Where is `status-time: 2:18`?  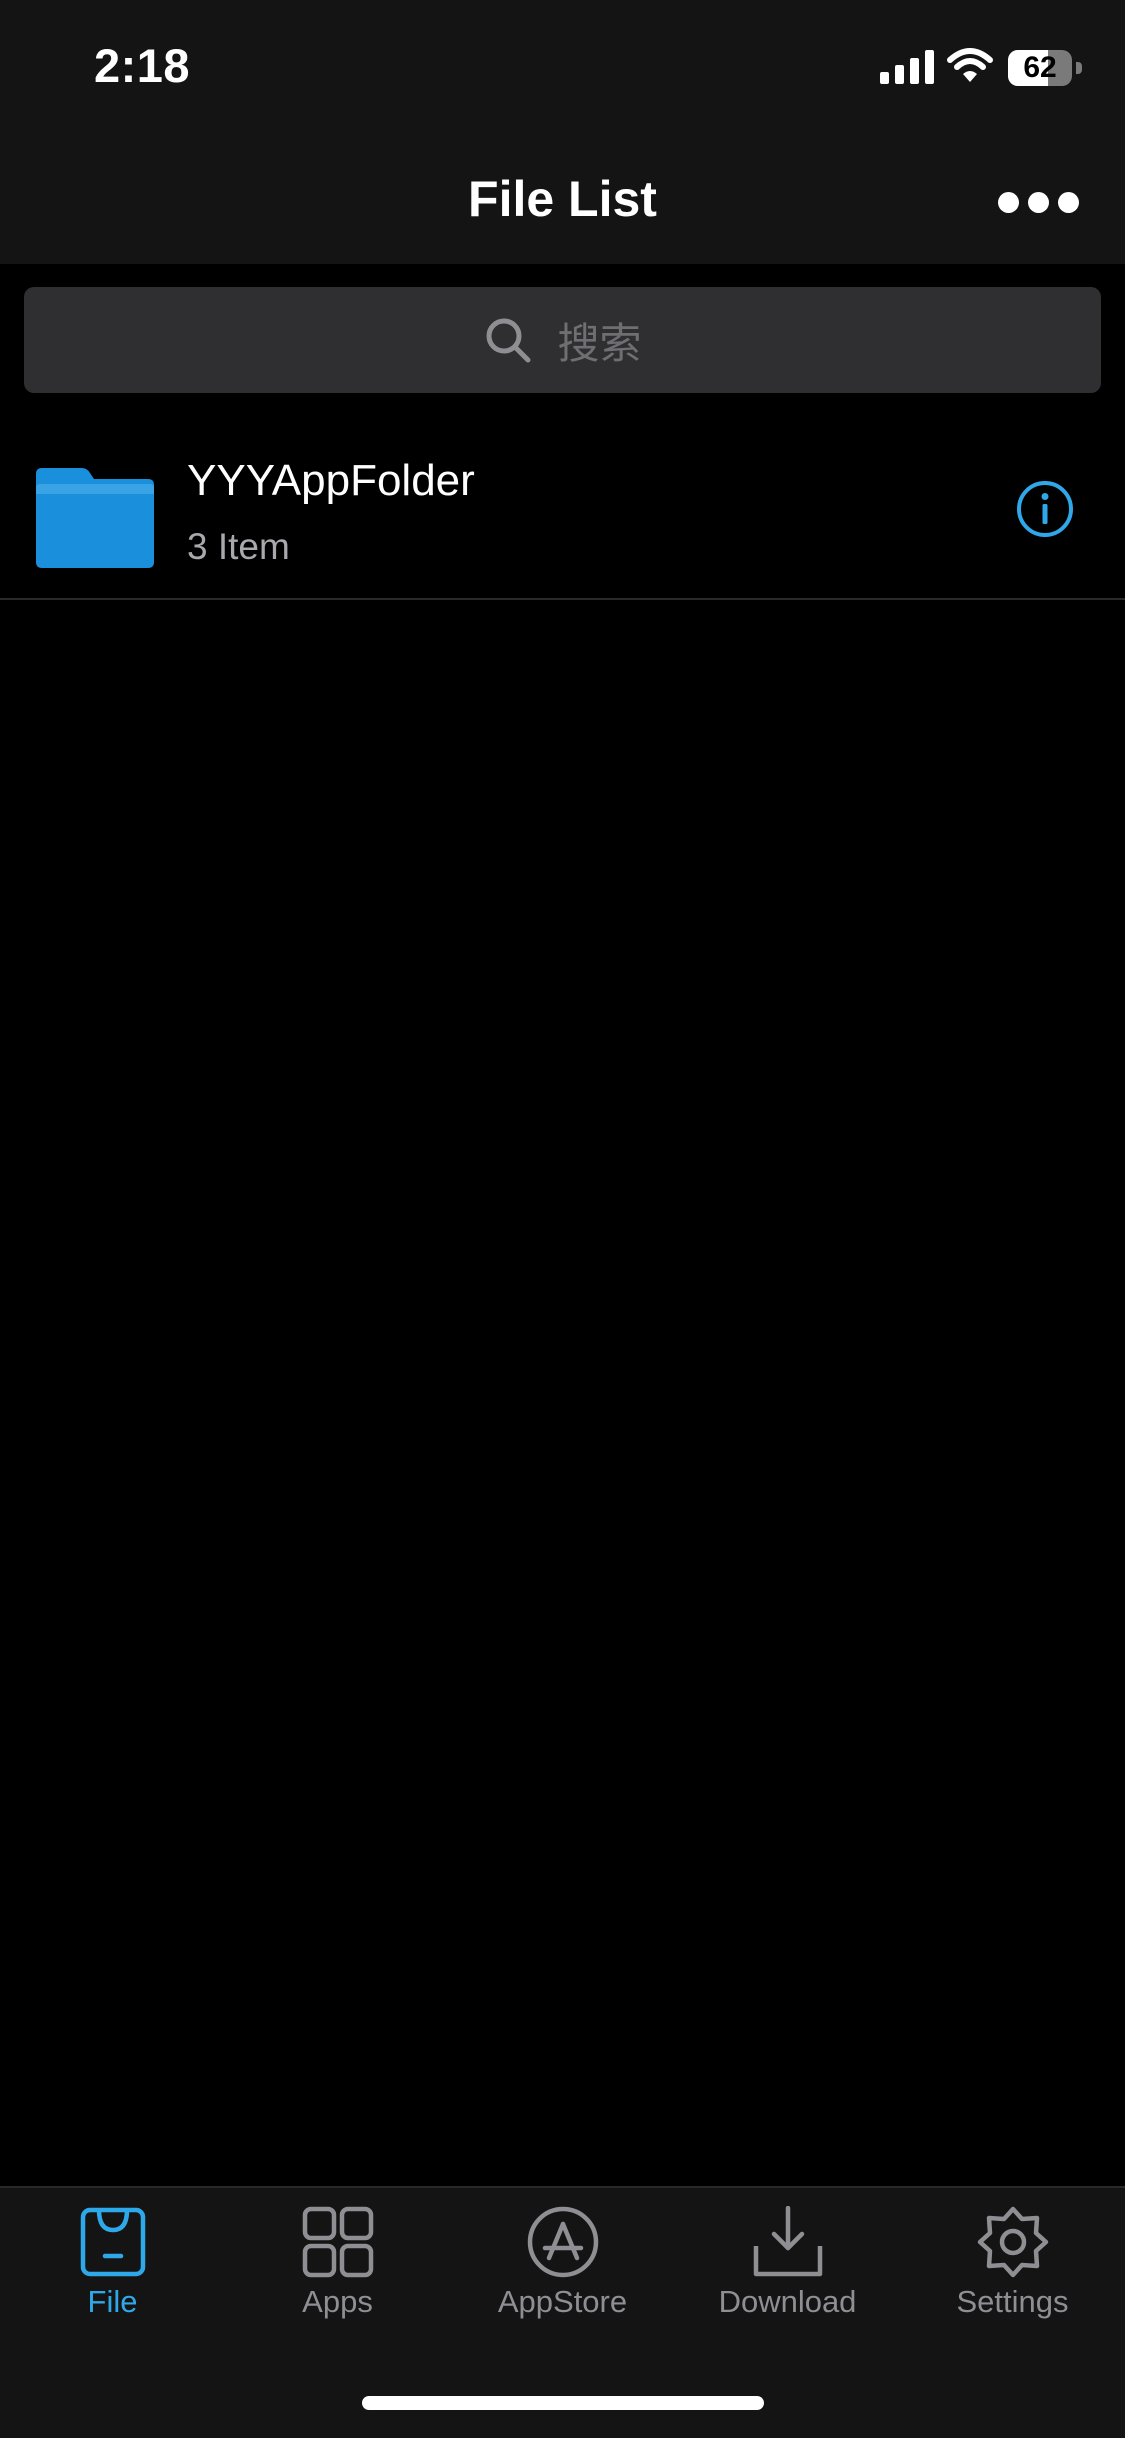
status-time: 2:18 is located at coordinates (142, 65).